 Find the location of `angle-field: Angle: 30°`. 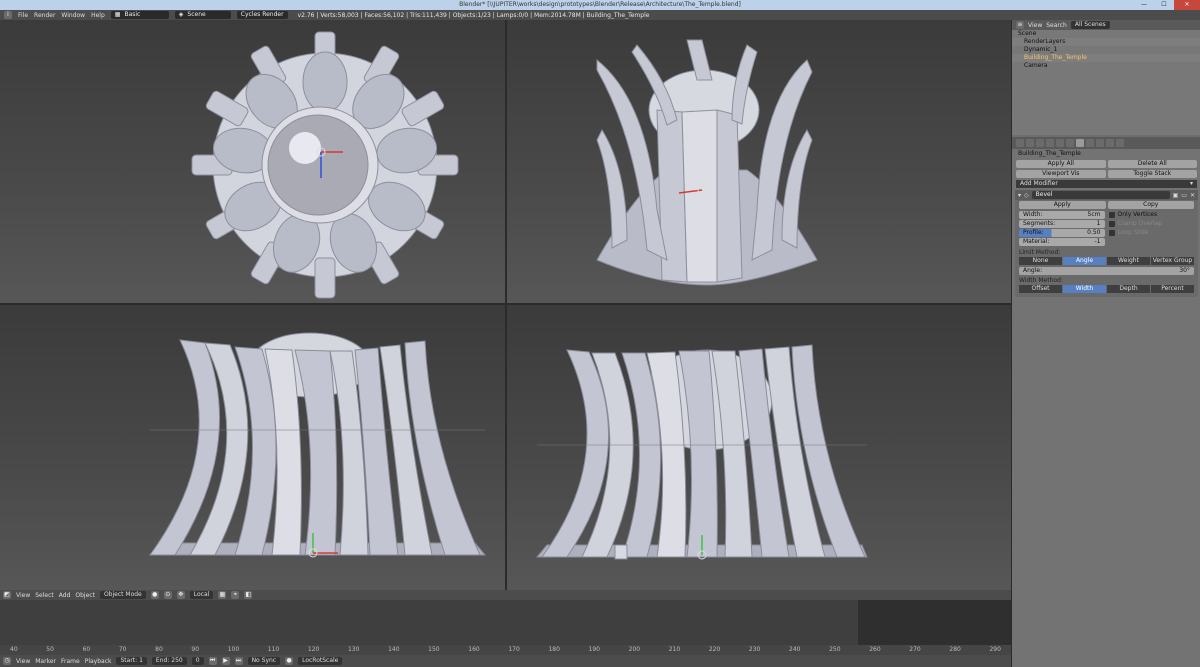

angle-field: Angle: 30° is located at coordinates (1106, 271).